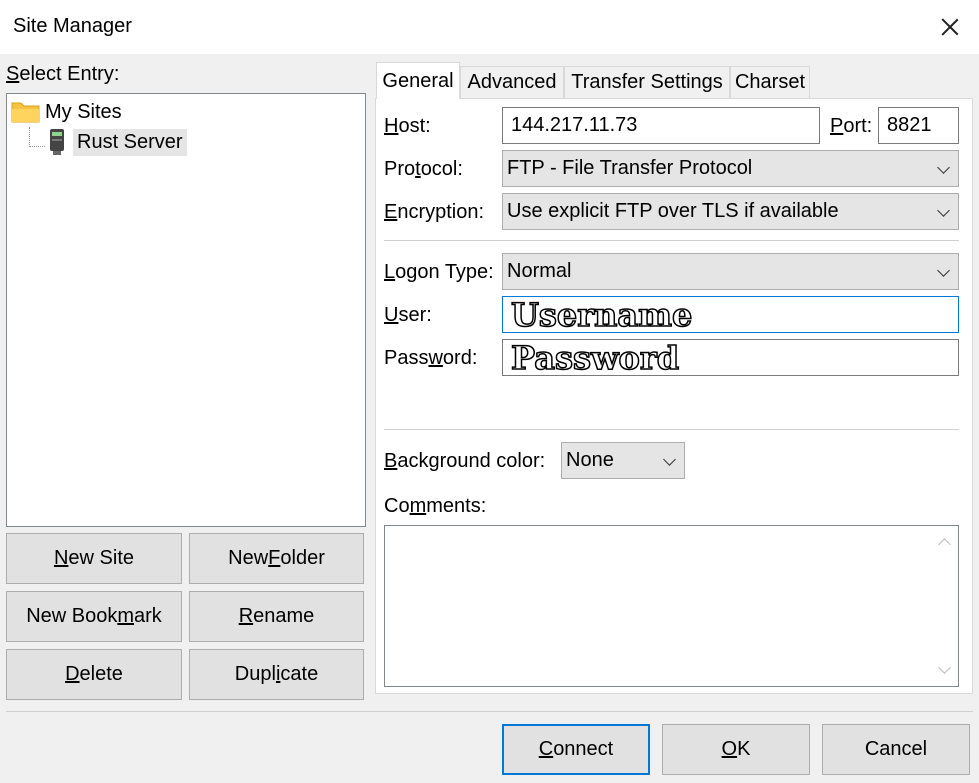 This screenshot has height=783, width=979. Describe the element at coordinates (434, 212) in the screenshot. I see `encryption-label: Encryption:` at that location.